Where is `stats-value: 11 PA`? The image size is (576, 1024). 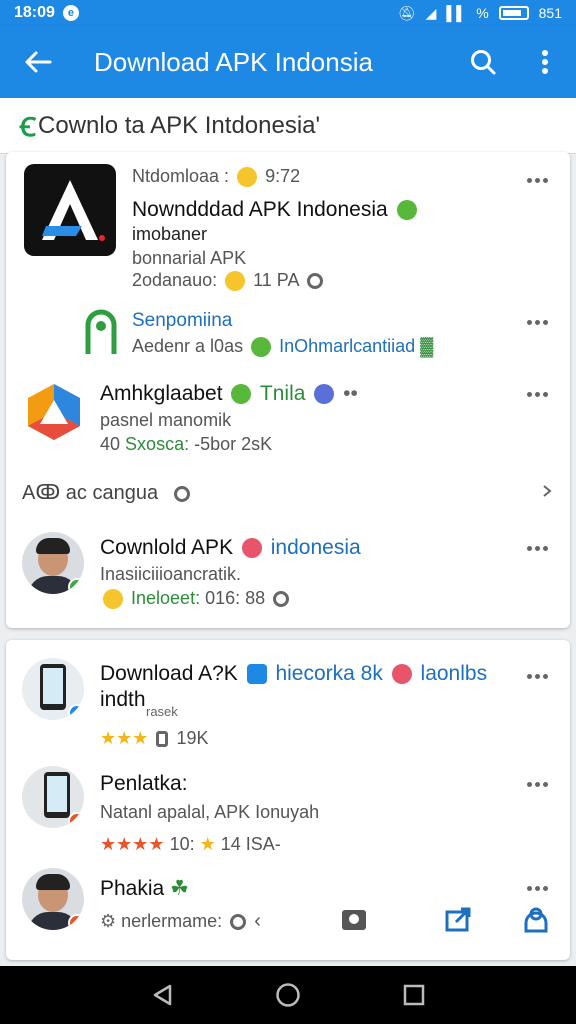
stats-value: 11 PA is located at coordinates (276, 280).